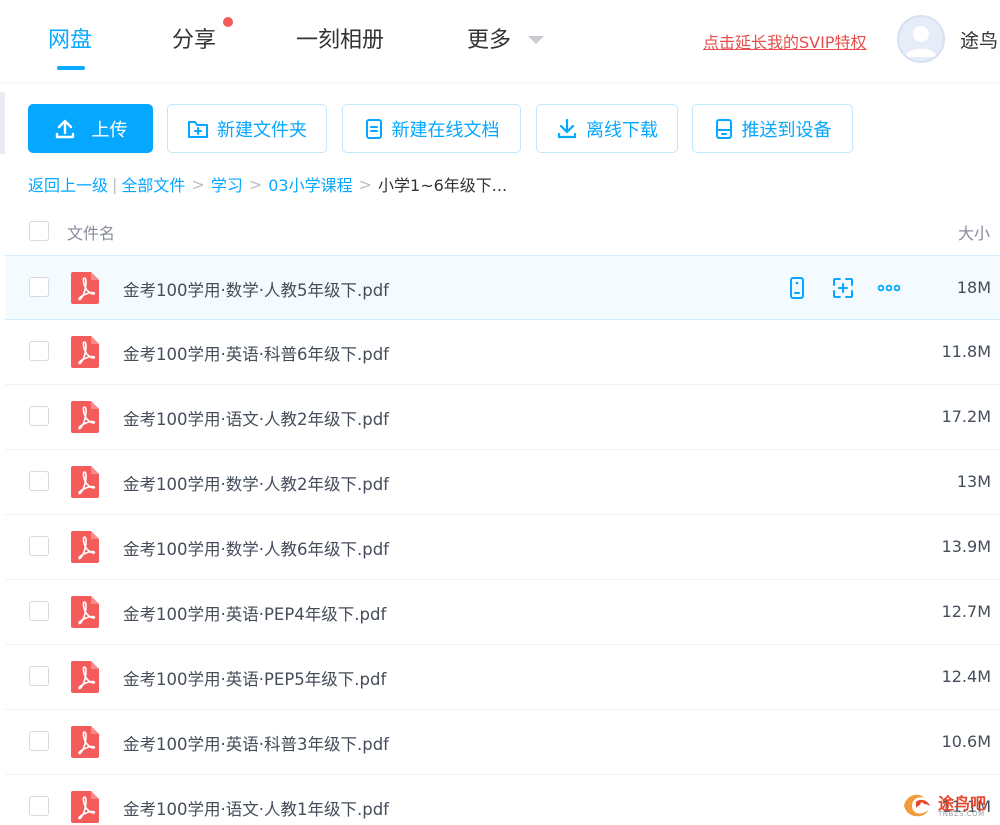 The height and width of the screenshot is (825, 1000). What do you see at coordinates (70, 38) in the screenshot?
I see `tab-netdisk: 网盘` at bounding box center [70, 38].